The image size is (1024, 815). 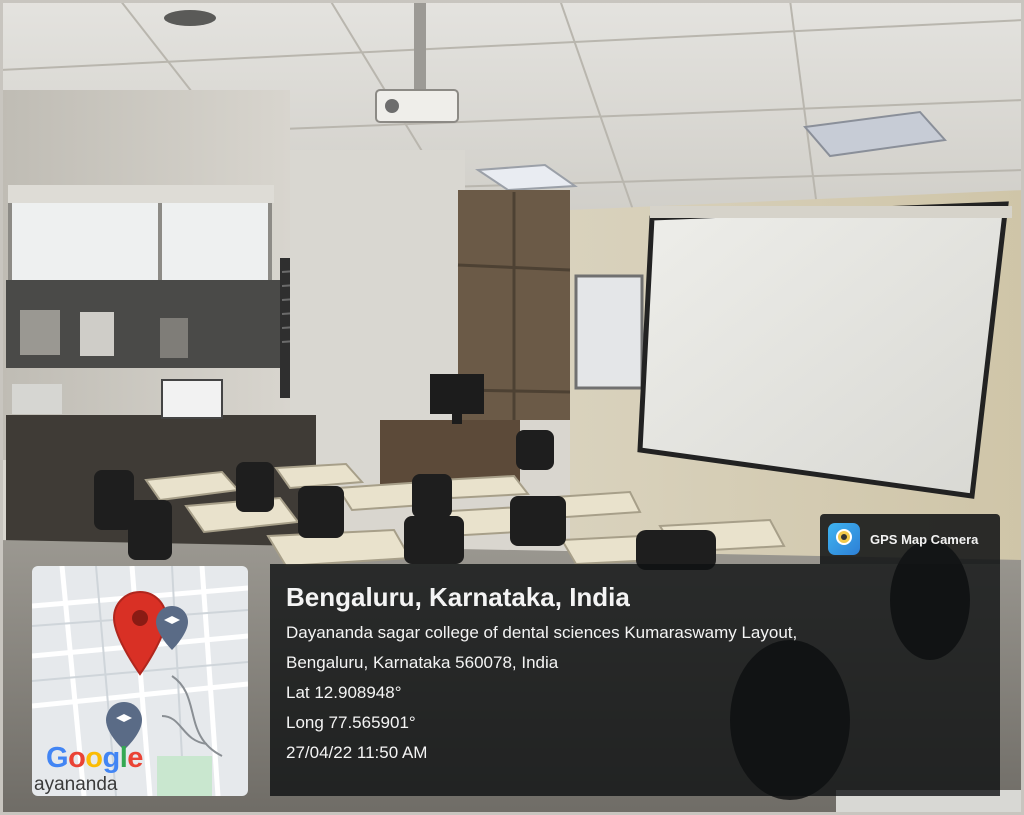 I want to click on gps-map-camera-badge: GPS Map Camera, so click(x=910, y=539).